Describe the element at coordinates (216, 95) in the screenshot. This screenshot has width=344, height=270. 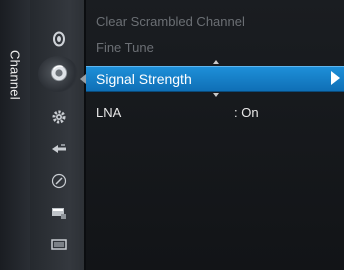
I see `scroll-down-arrow-icon` at that location.